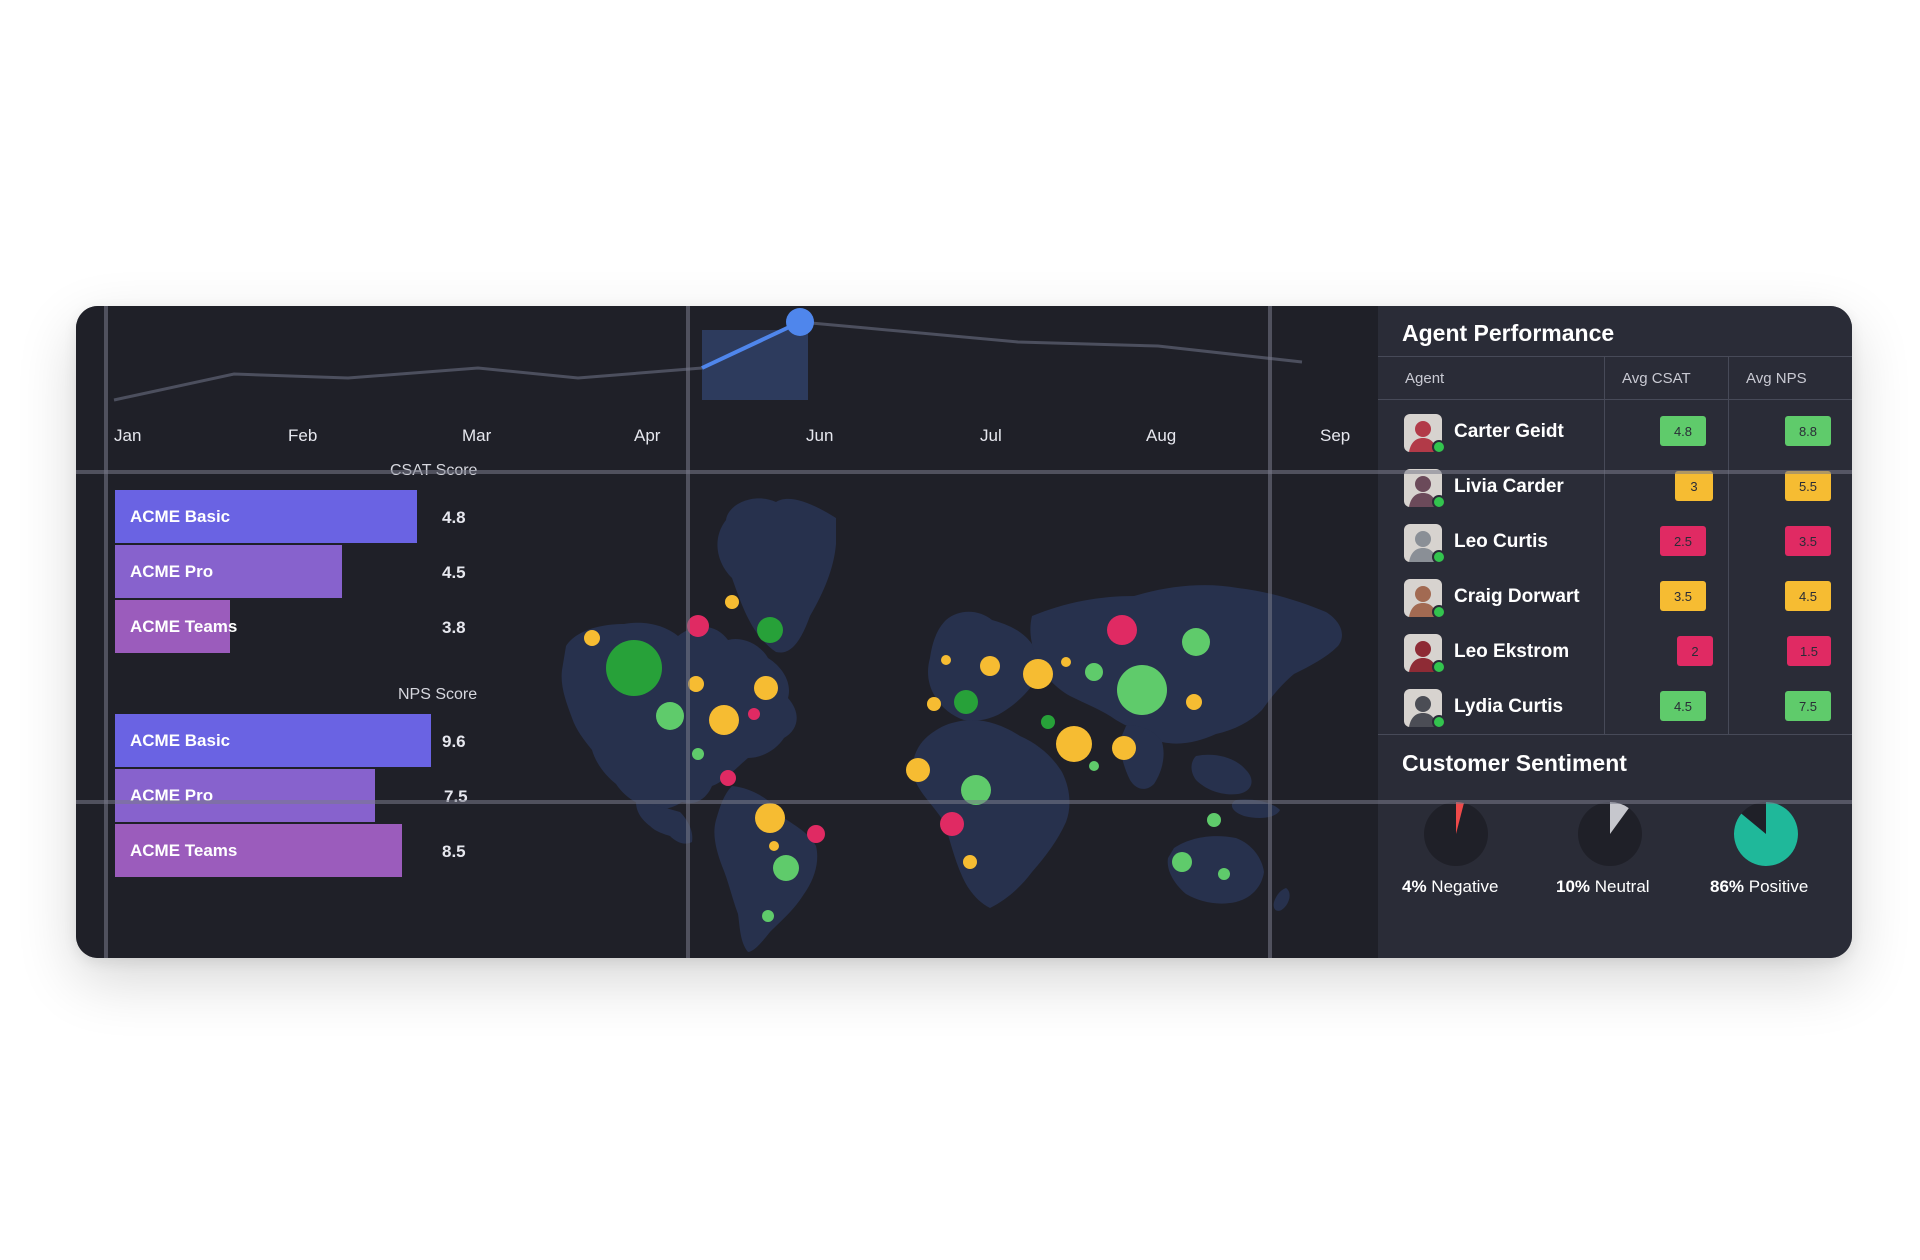 Image resolution: width=1920 pixels, height=1260 pixels. What do you see at coordinates (477, 435) in the screenshot?
I see `month-label-mar: Mar` at bounding box center [477, 435].